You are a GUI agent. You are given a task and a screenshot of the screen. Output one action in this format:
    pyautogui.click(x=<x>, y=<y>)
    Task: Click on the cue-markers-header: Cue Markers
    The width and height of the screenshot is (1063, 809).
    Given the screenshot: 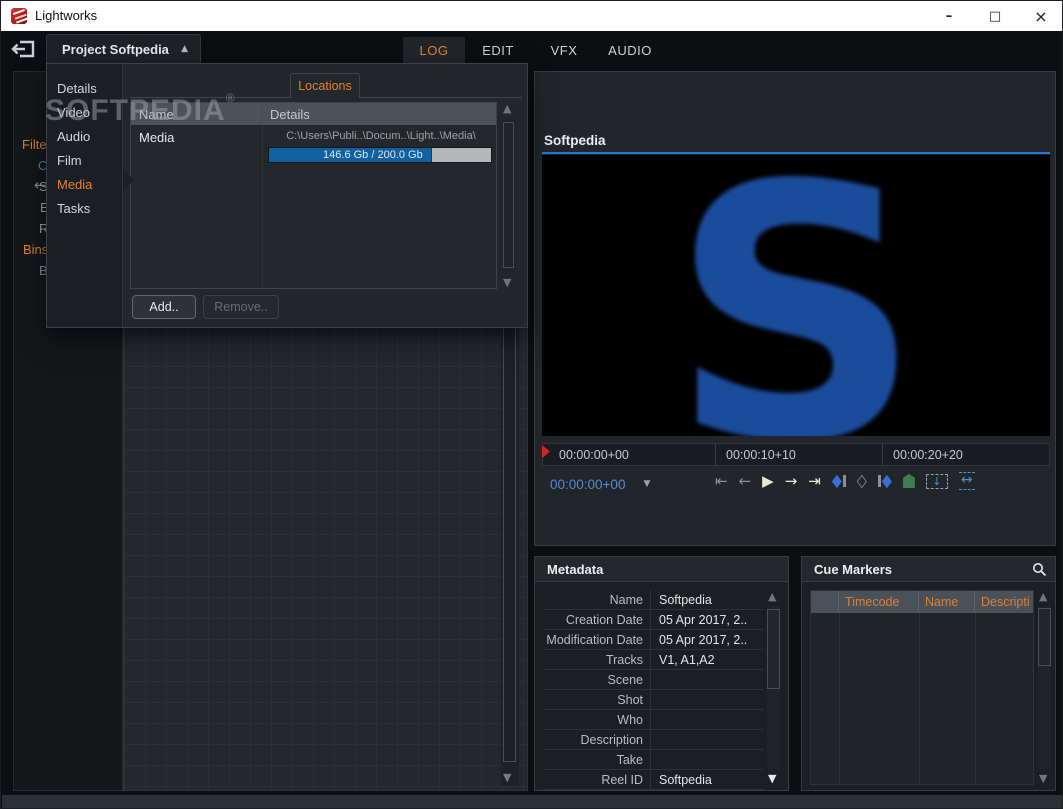 What is the action you would take?
    pyautogui.click(x=928, y=569)
    